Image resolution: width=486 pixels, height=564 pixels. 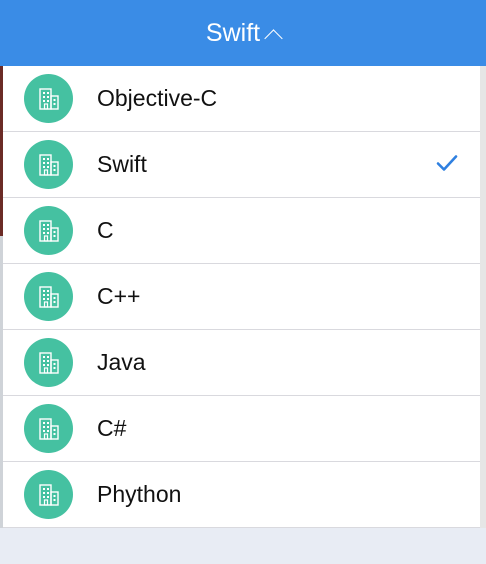 What do you see at coordinates (139, 494) in the screenshot?
I see `list-item-label: Phython` at bounding box center [139, 494].